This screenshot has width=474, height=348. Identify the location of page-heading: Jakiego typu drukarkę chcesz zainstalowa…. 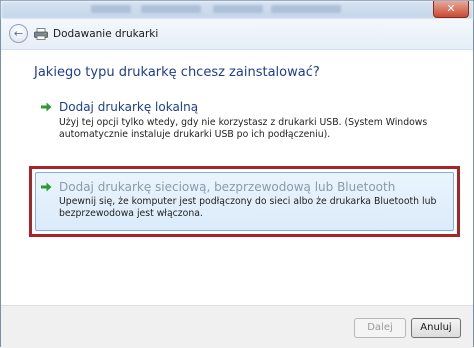
(177, 72).